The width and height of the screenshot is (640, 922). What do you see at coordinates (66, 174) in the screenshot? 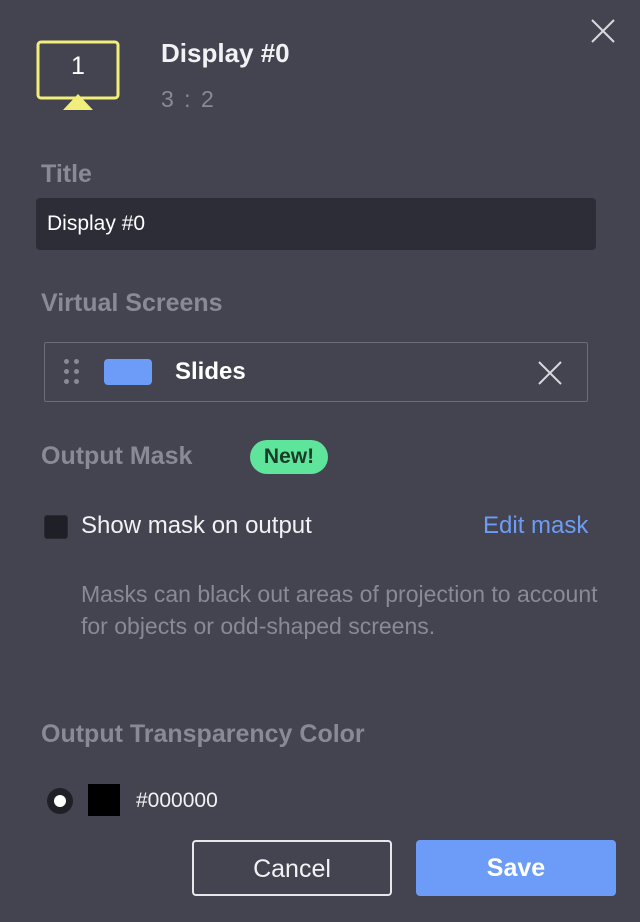
I see `title-section-label: Title` at bounding box center [66, 174].